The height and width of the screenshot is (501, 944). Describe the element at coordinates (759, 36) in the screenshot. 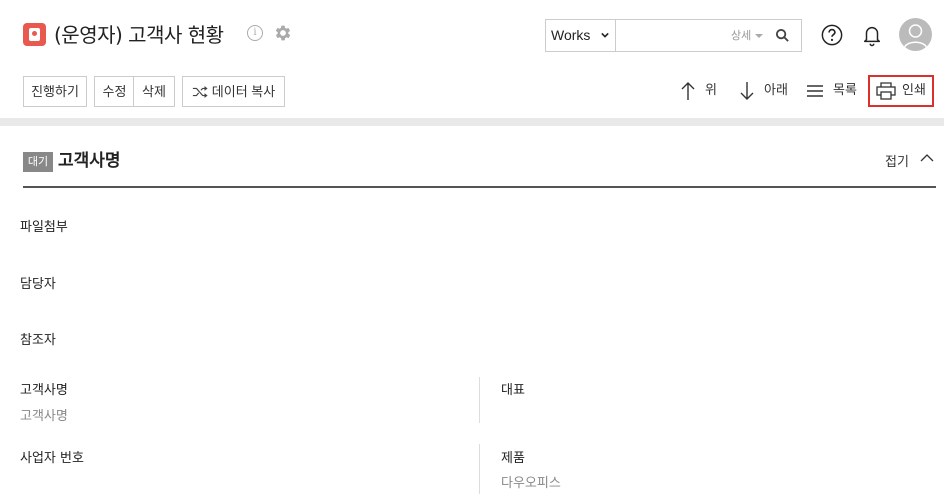

I see `caret-down-icon` at that location.